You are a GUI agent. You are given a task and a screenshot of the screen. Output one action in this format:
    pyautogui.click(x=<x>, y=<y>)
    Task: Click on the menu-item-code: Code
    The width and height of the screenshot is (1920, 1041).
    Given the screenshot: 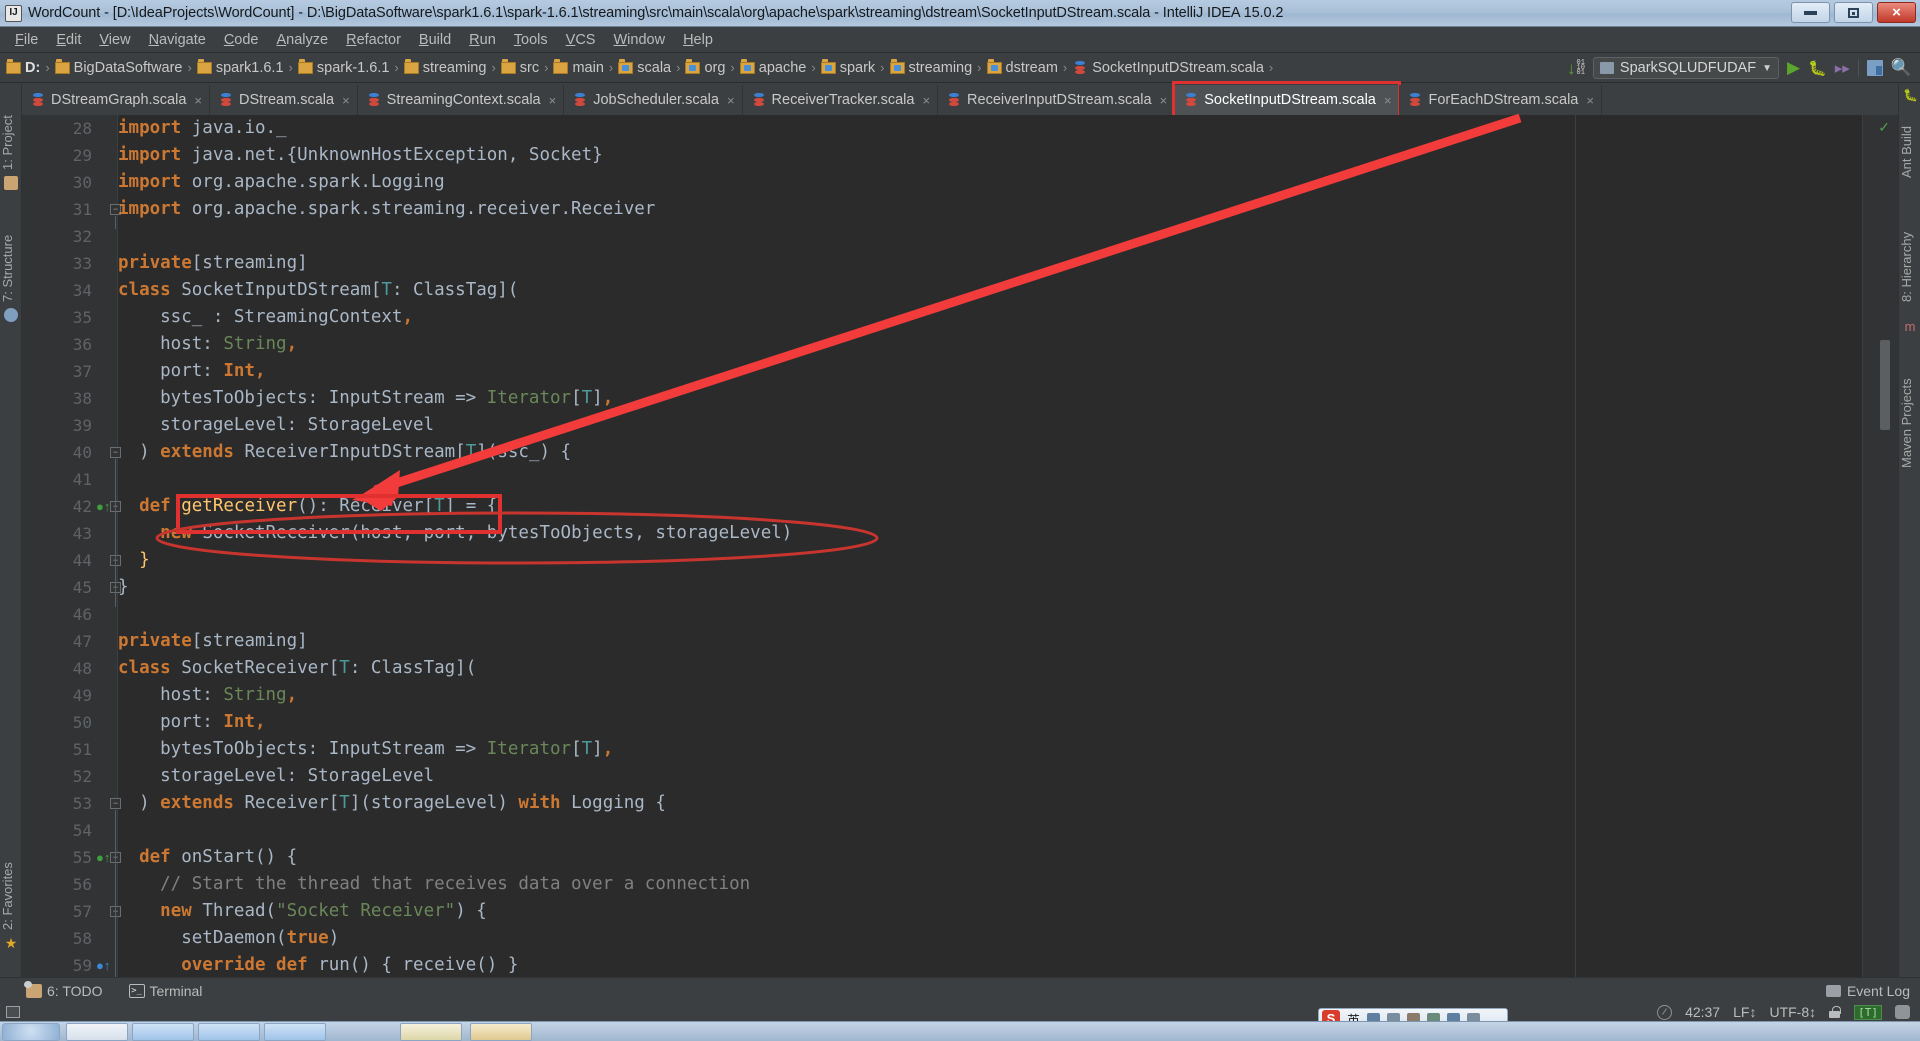 What is the action you would take?
    pyautogui.click(x=241, y=40)
    